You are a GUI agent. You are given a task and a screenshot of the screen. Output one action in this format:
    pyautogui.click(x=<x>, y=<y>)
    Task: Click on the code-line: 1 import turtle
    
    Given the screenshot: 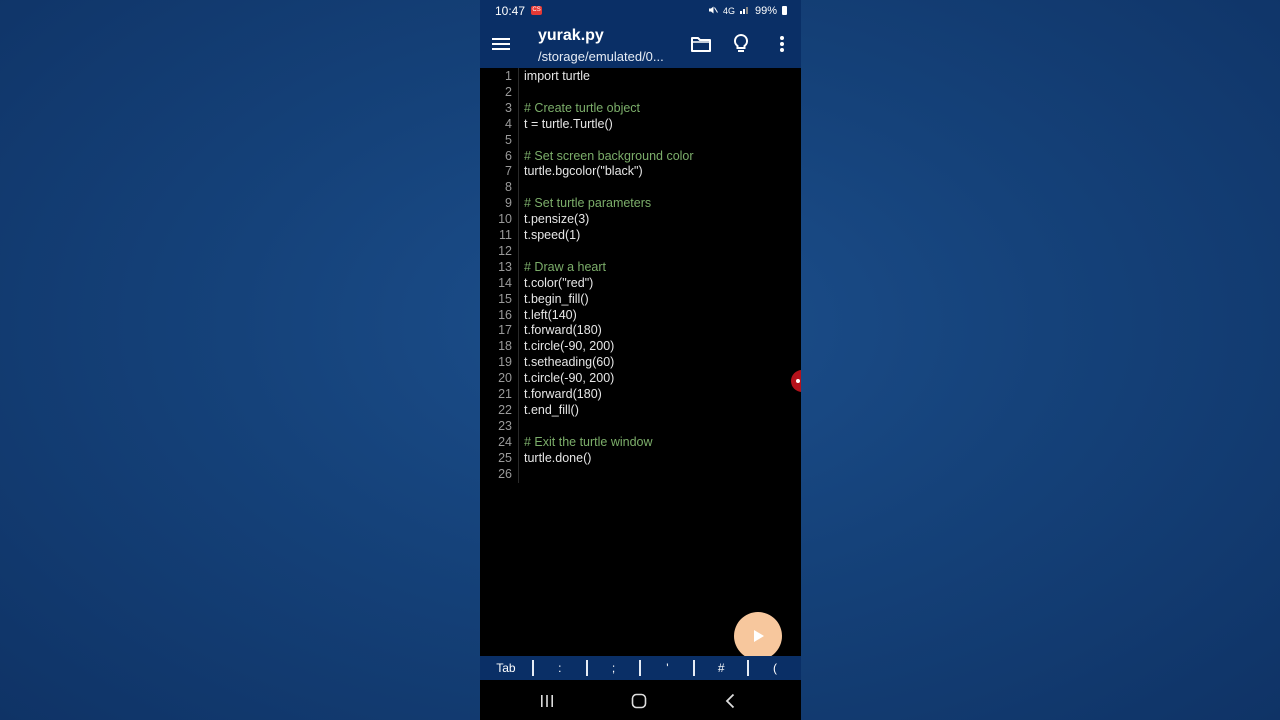 What is the action you would take?
    pyautogui.click(x=640, y=76)
    